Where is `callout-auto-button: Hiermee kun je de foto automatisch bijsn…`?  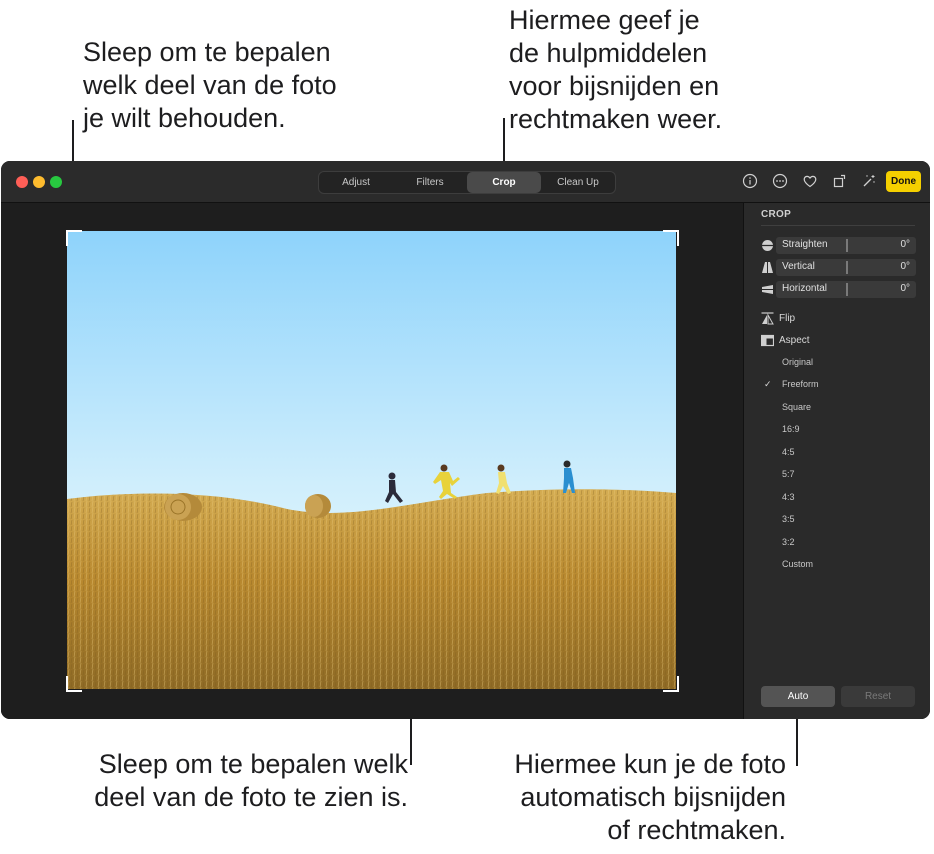 callout-auto-button: Hiermee kun je de foto automatisch bijsn… is located at coordinates (650, 797).